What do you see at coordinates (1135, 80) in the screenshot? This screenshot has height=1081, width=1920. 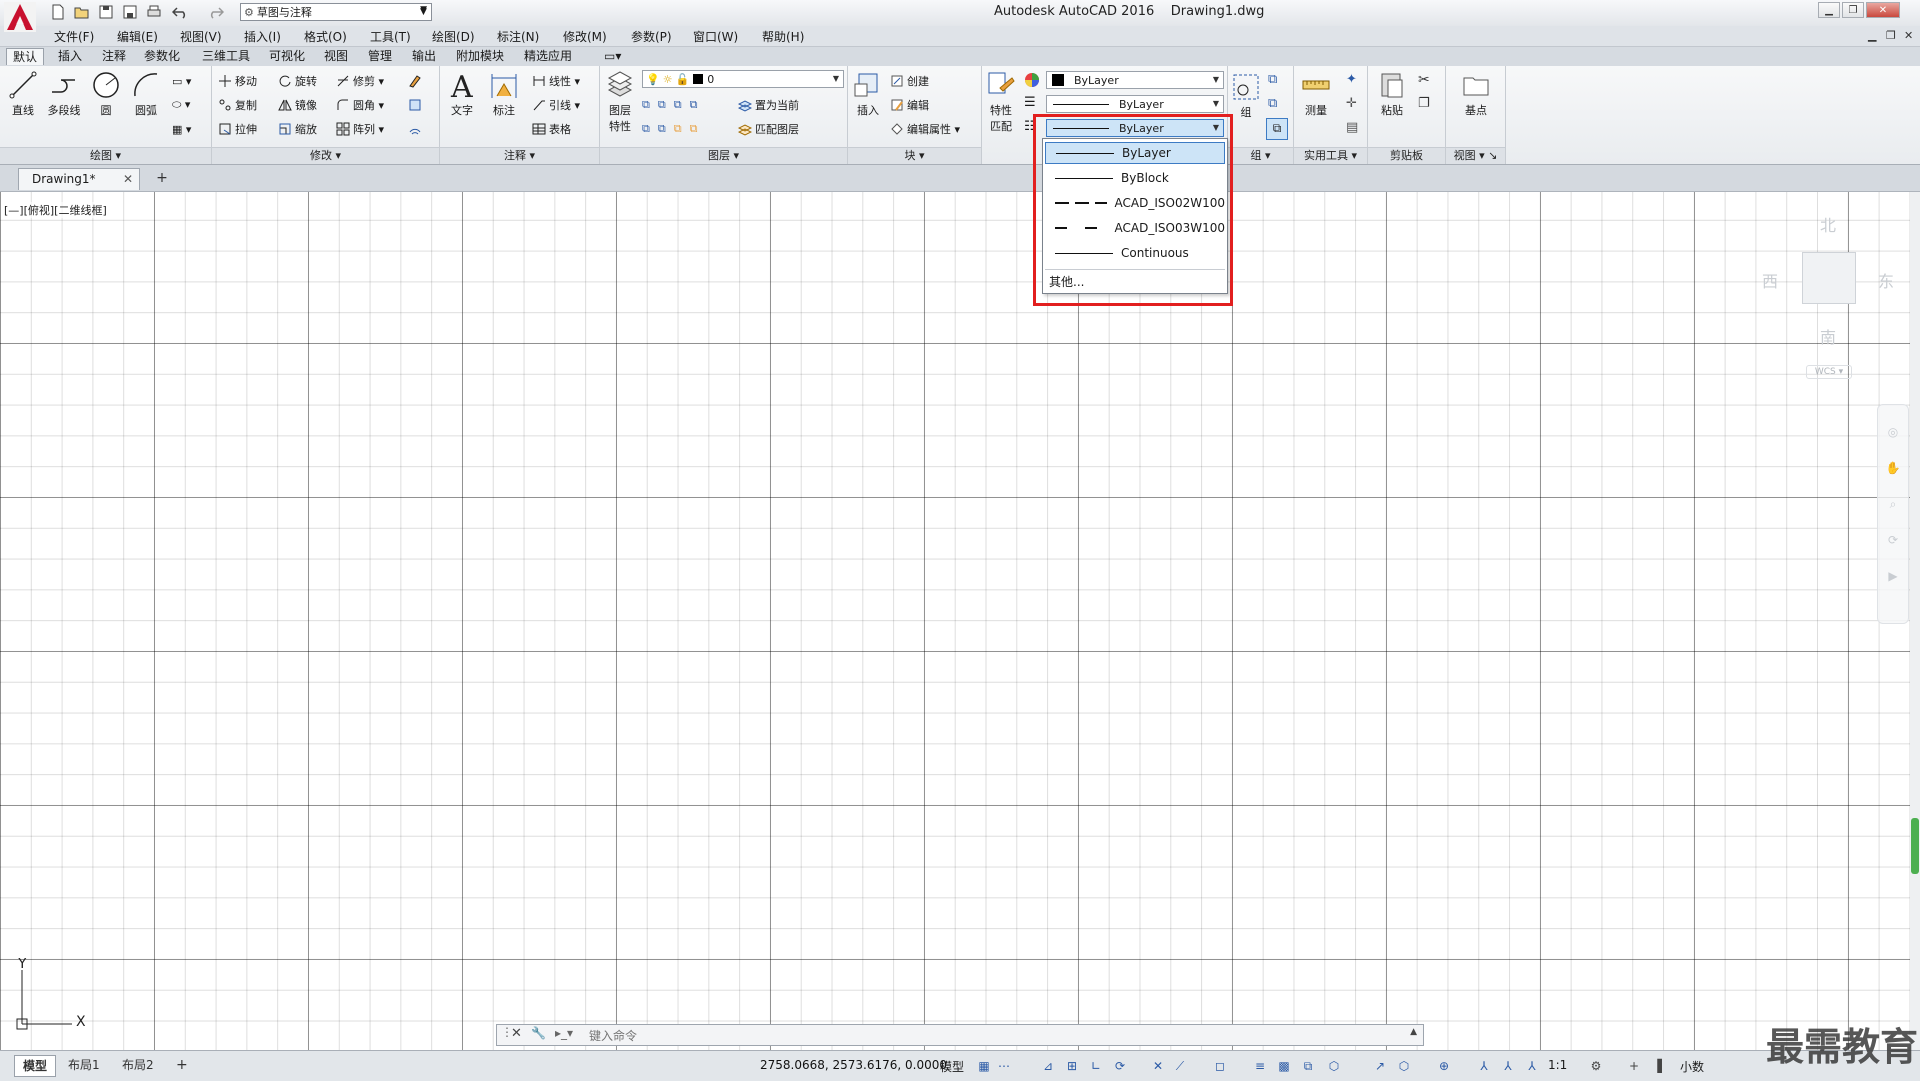 I see `color-dropdown: ByLayer ▼` at bounding box center [1135, 80].